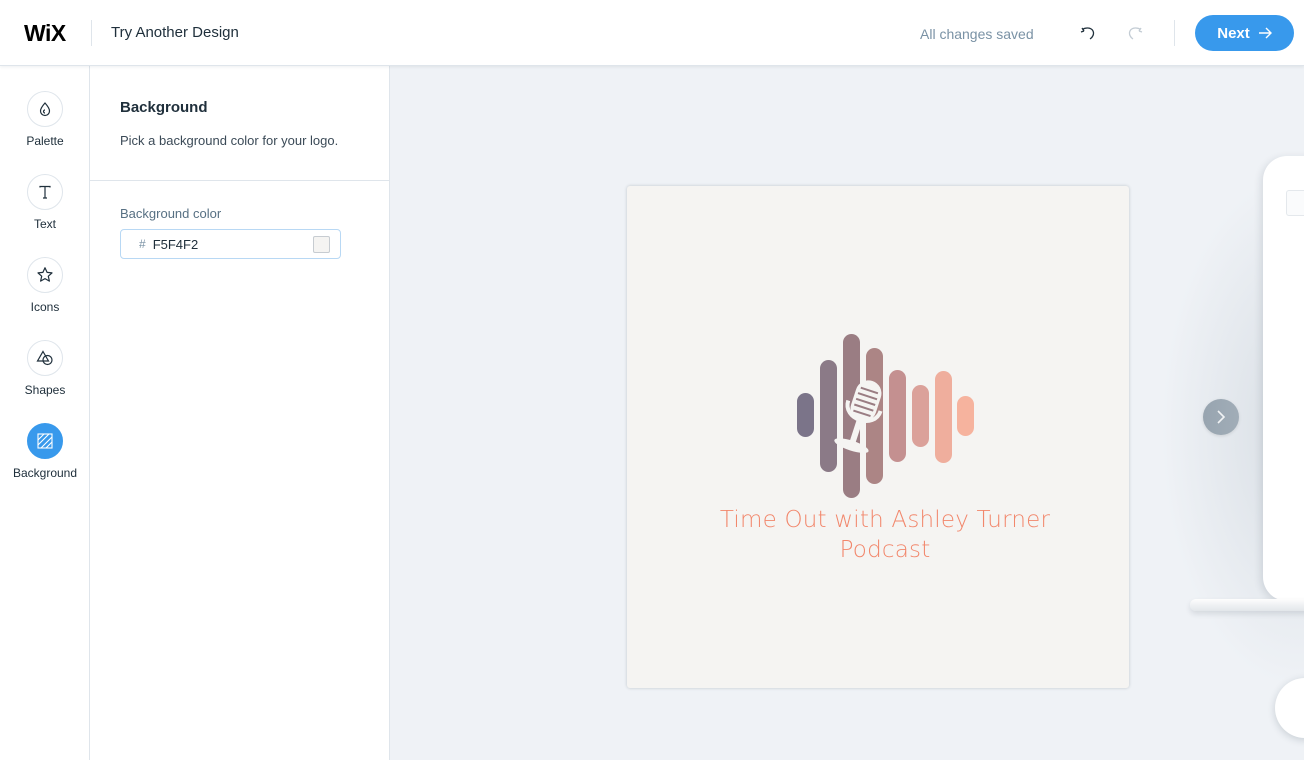  I want to click on palette-icon, so click(45, 109).